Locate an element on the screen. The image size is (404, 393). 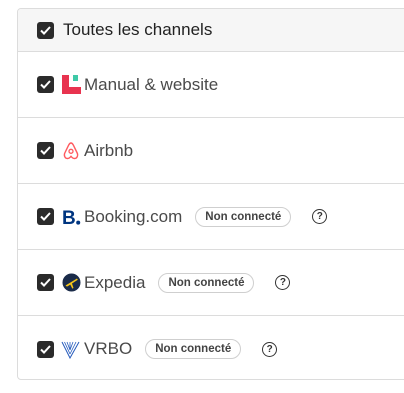
booking-logo-icon: B is located at coordinates (71, 217).